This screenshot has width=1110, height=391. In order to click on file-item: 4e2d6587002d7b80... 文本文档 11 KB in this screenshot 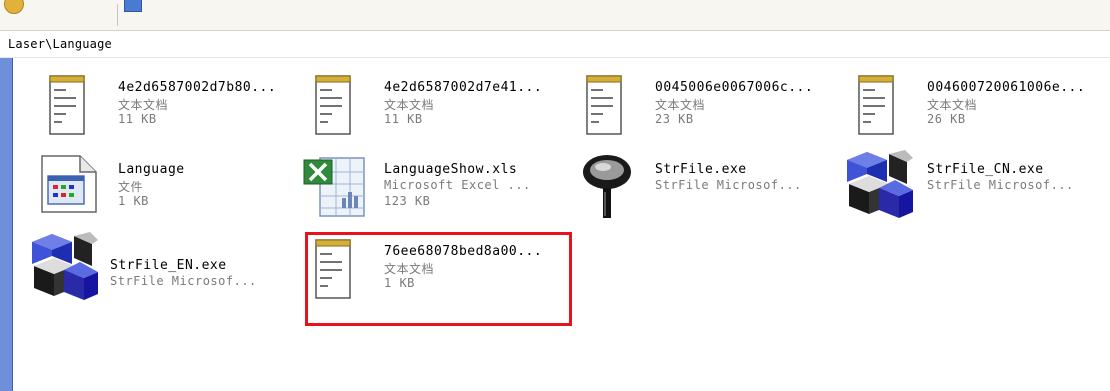, I will do `click(171, 107)`.